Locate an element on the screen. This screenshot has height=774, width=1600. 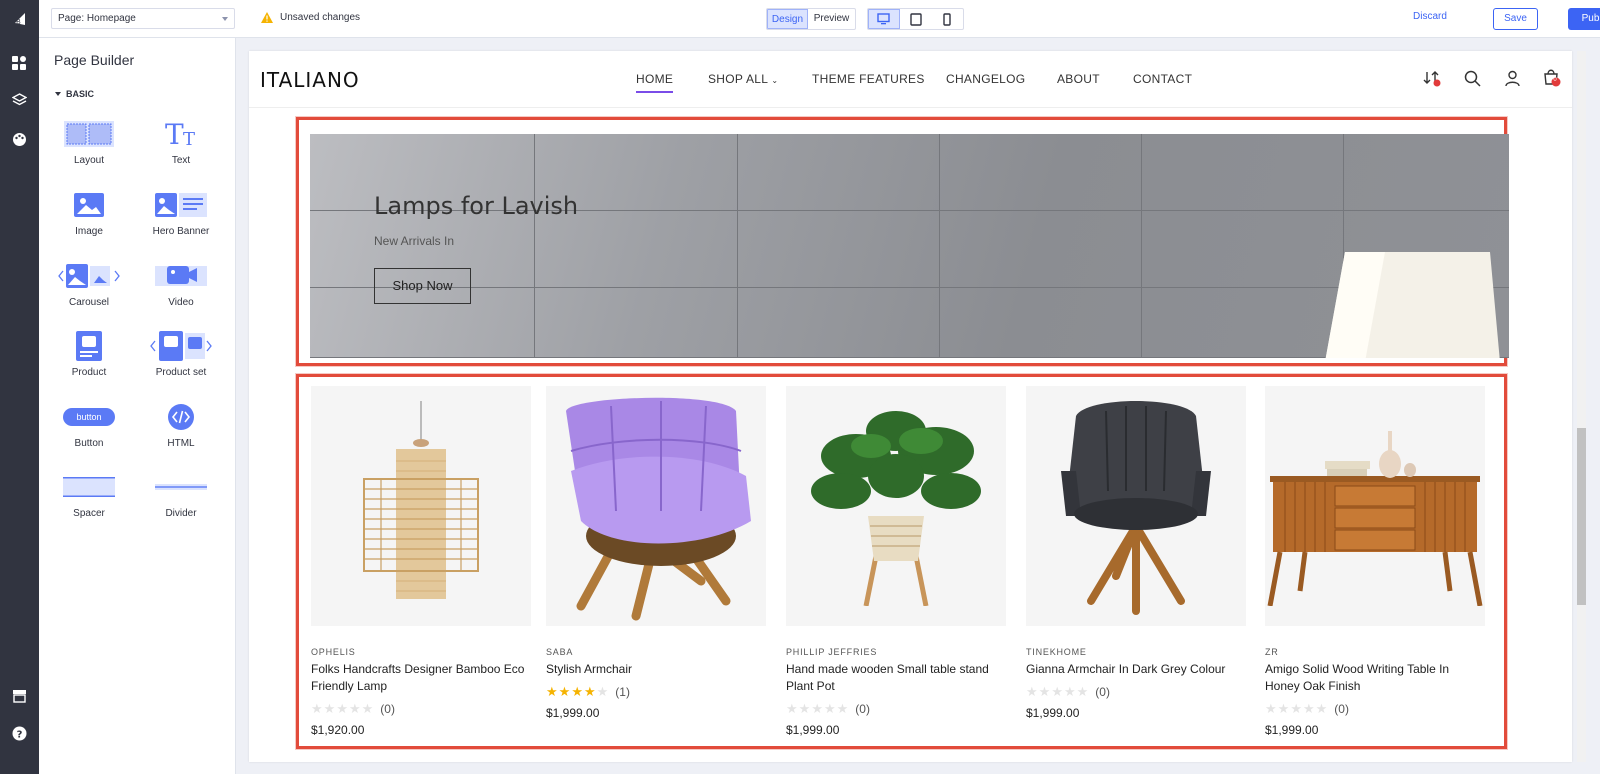
widget-text: TT Text is located at coordinates (181, 140).